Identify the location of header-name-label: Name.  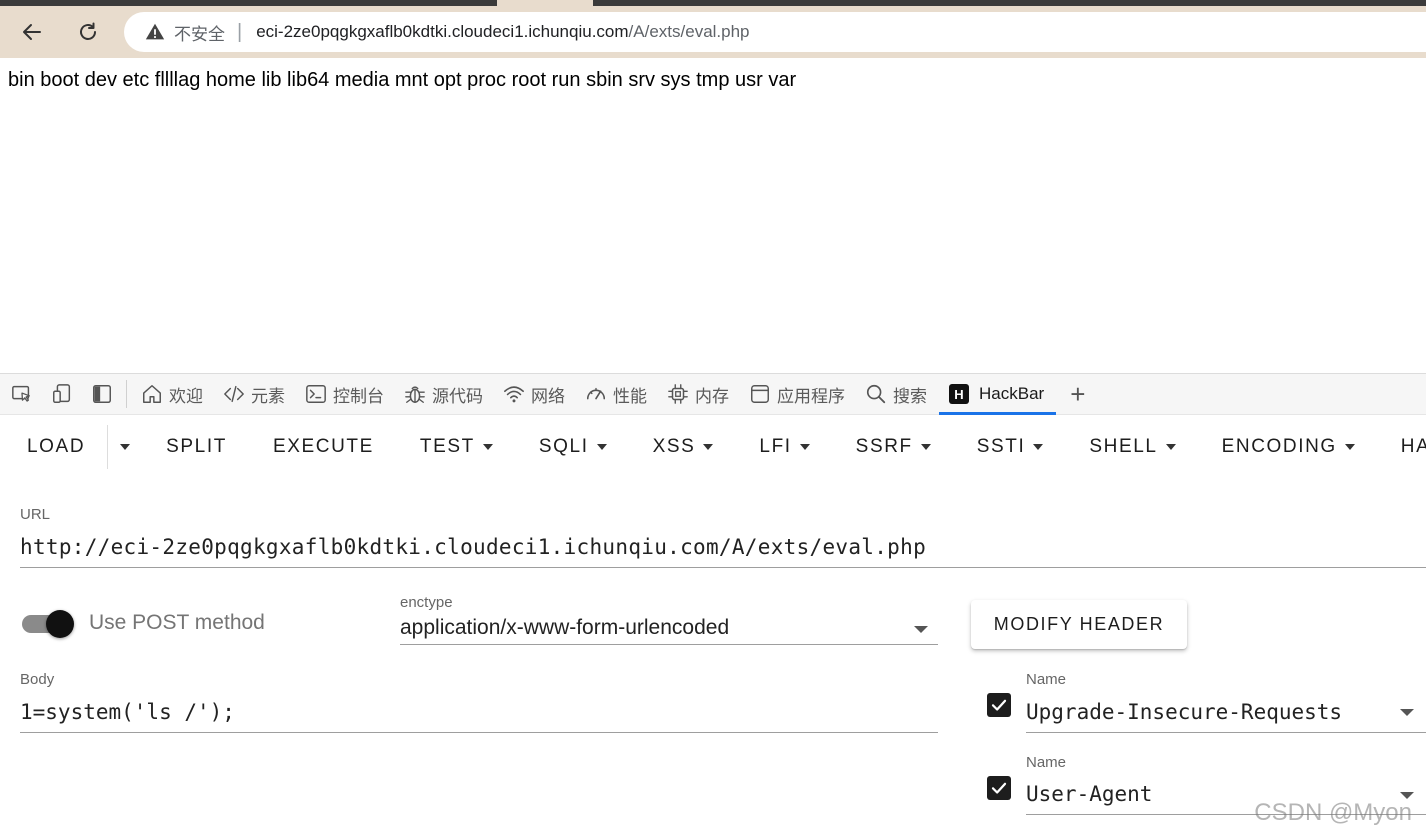
(1046, 762).